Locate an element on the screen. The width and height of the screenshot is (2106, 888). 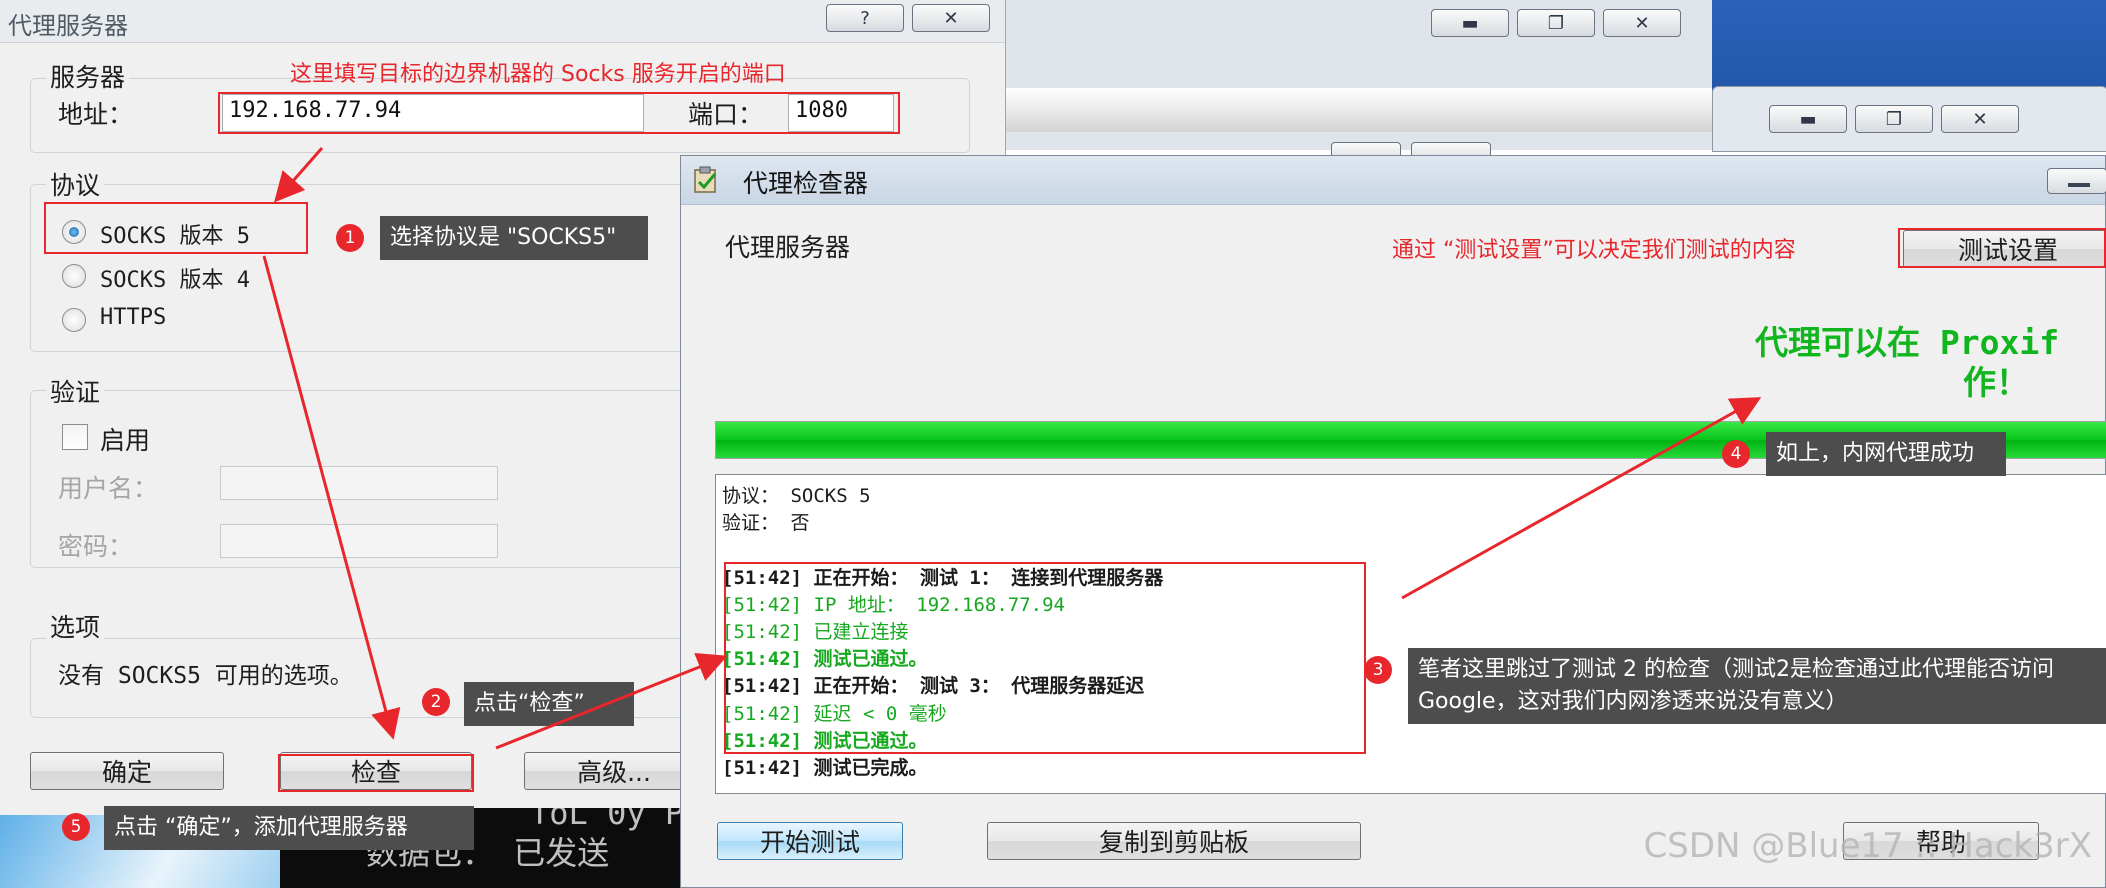
arrow-to-check-button is located at coordinates (331, 497).